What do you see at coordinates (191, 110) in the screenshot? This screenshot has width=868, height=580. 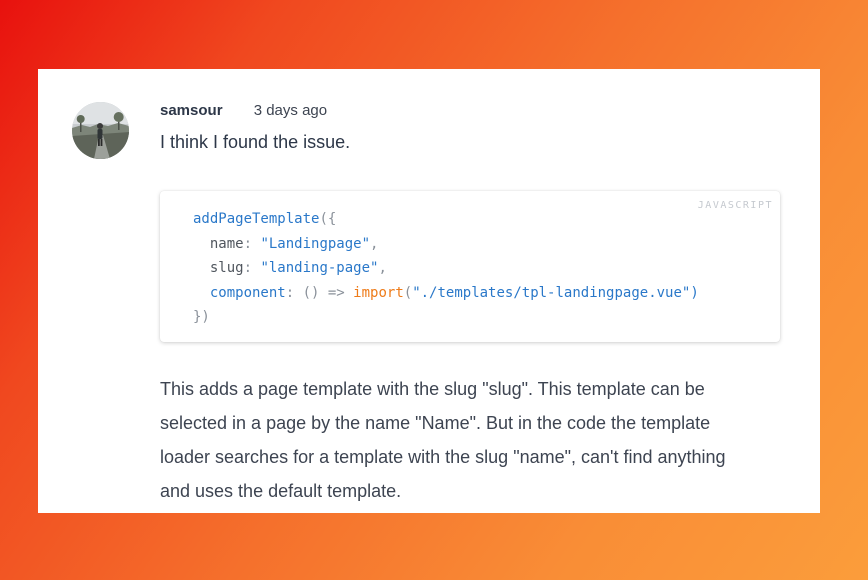 I see `author-name: samsour` at bounding box center [191, 110].